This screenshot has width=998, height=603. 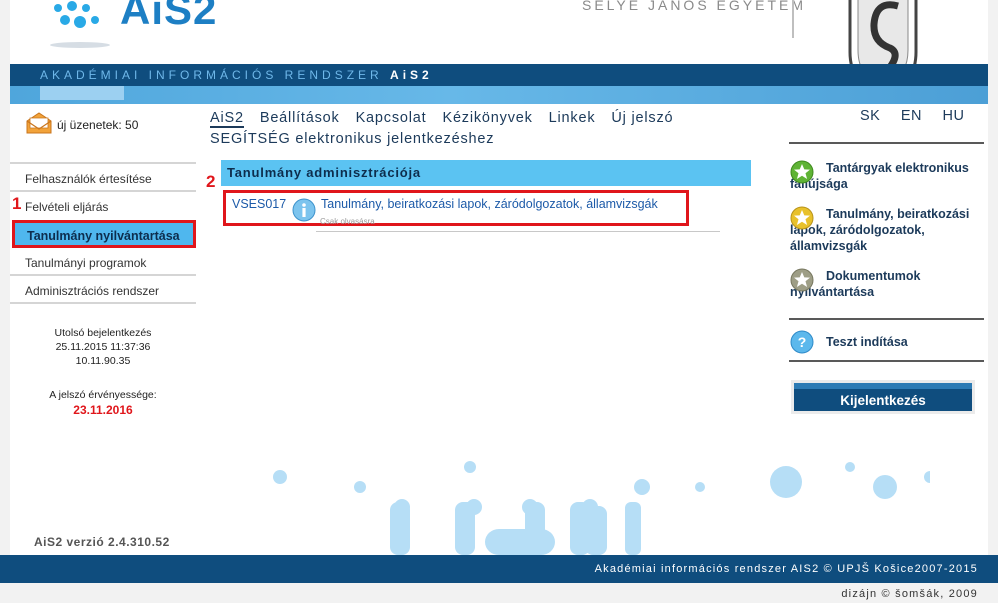 What do you see at coordinates (802, 172) in the screenshot?
I see `green-star-icon` at bounding box center [802, 172].